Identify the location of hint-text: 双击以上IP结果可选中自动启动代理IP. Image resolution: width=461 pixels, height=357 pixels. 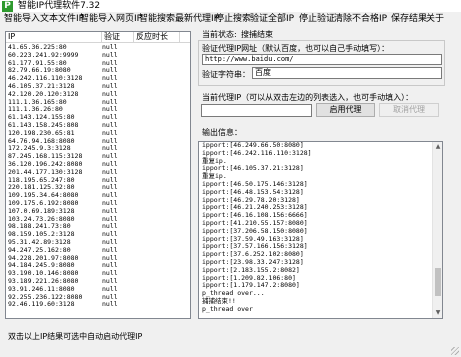
(75, 336).